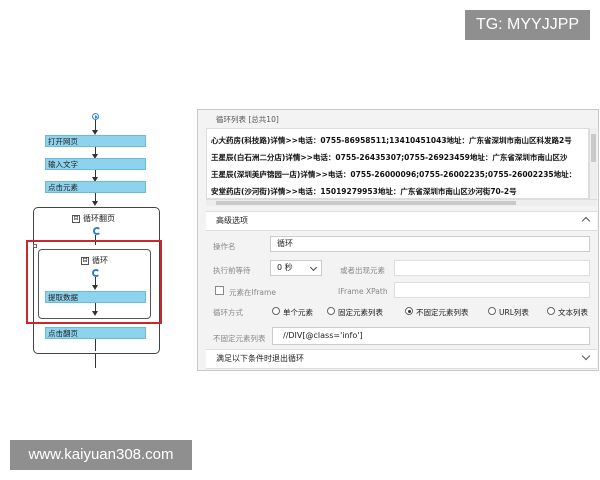  I want to click on watermark-top: TG: MYYJJPP, so click(527, 25).